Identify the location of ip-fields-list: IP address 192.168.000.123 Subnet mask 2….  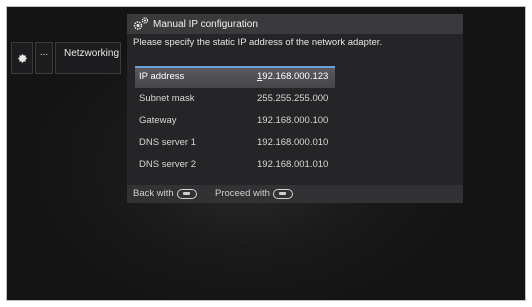
(235, 121).